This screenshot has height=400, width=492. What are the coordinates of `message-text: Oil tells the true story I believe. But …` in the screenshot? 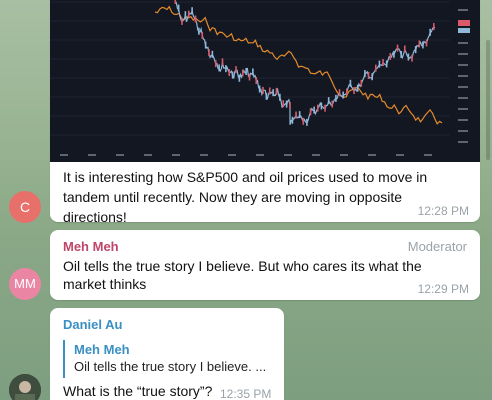 It's located at (242, 275).